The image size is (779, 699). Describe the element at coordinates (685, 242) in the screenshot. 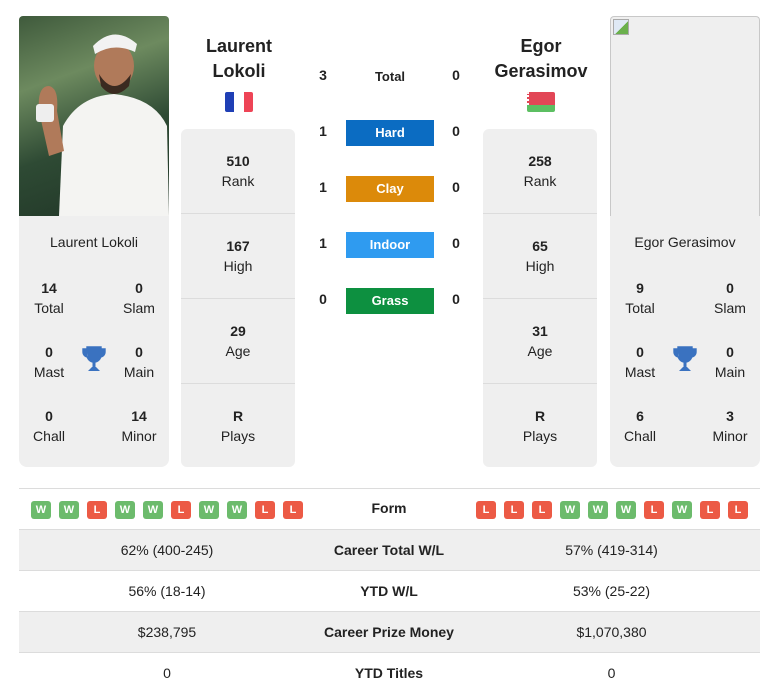

I see `player2-card-name: Egor Gerasimov` at that location.